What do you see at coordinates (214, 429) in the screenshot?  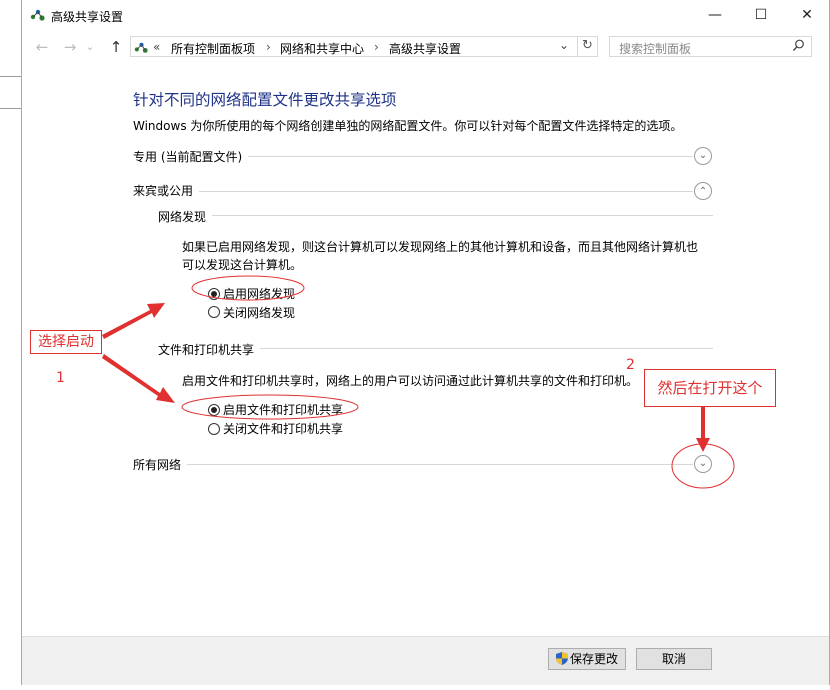 I see `radio-disable-file-printer-sharing` at bounding box center [214, 429].